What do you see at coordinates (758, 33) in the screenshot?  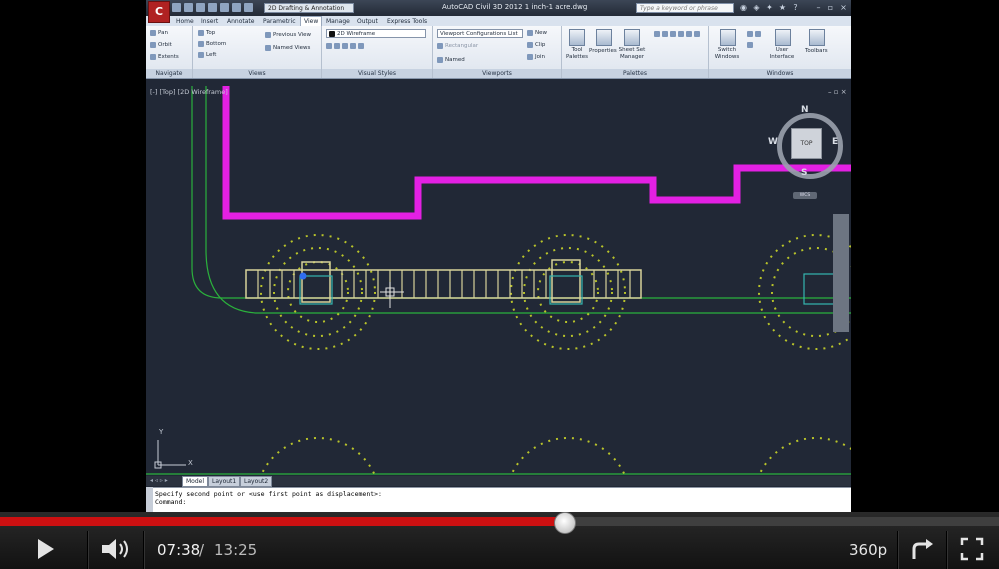 I see `tile-vertical-icon` at bounding box center [758, 33].